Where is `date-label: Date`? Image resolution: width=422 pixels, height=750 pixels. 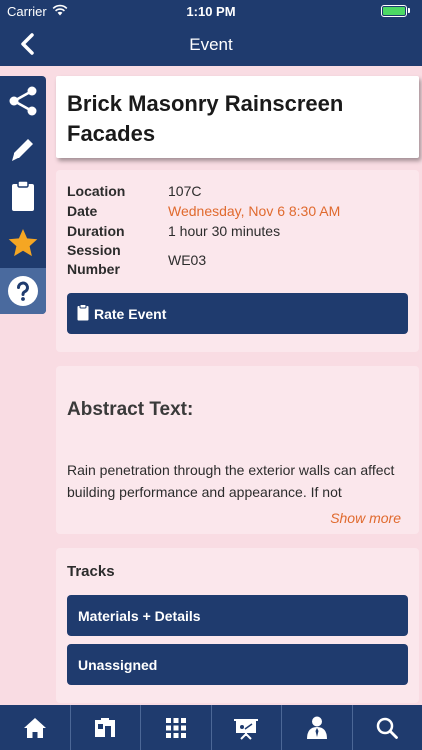 date-label: Date is located at coordinates (82, 211).